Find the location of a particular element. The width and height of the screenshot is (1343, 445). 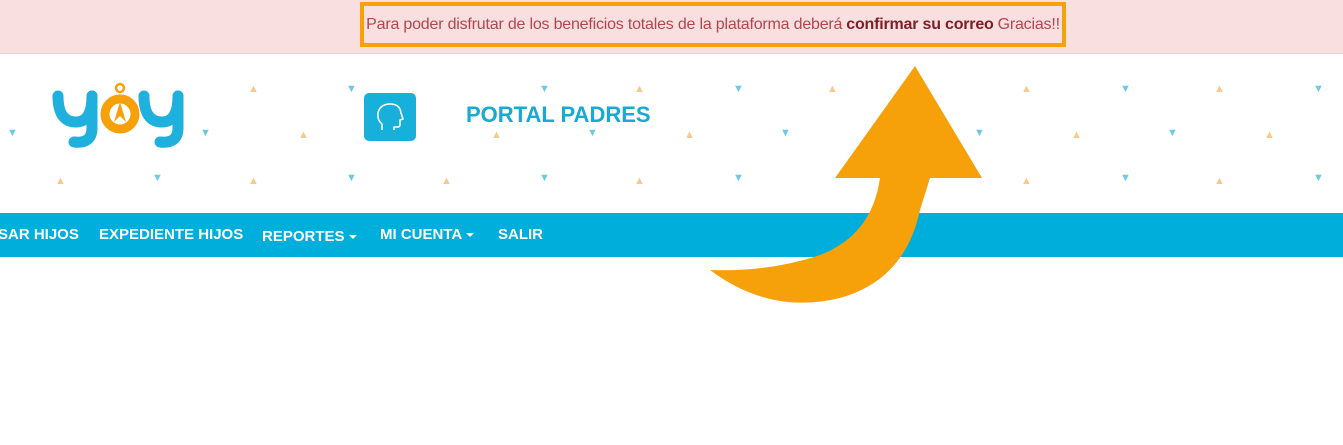

nav-expediente-hijos: EXPEDIENTE HIJOS is located at coordinates (171, 234).